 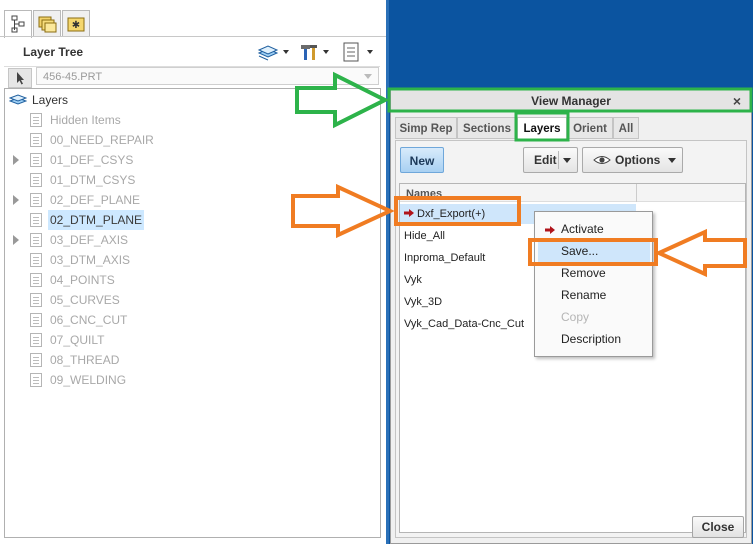 I want to click on names-list-item: Vyk_3D, so click(x=423, y=302).